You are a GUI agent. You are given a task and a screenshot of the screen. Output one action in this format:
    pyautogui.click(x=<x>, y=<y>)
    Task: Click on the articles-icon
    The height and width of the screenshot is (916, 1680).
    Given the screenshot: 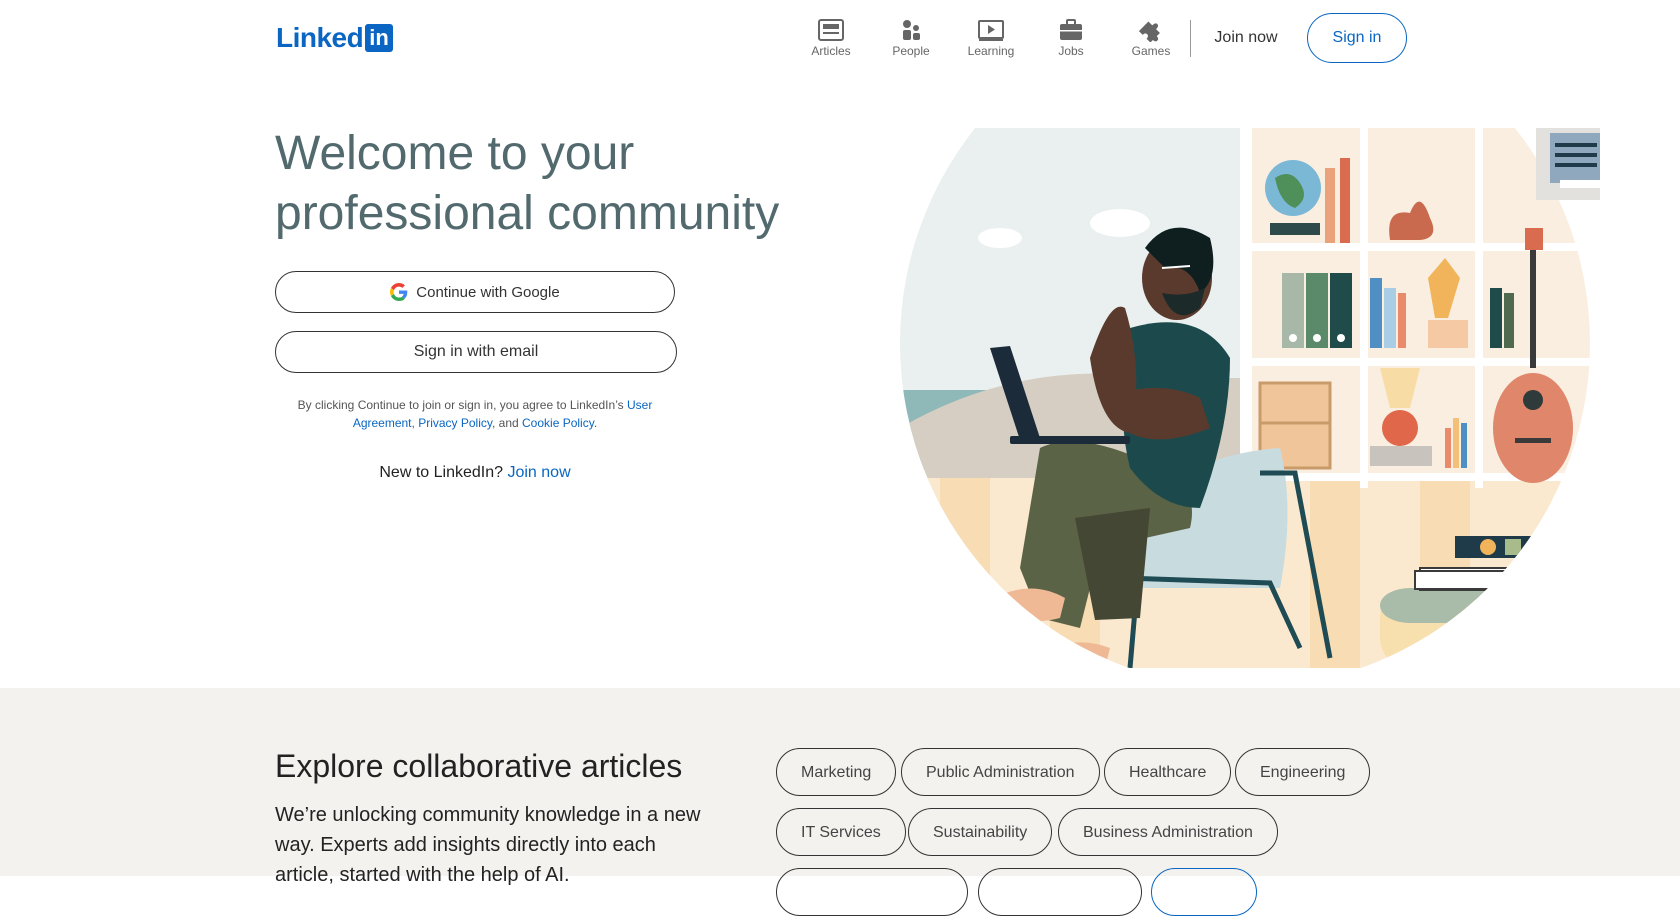 What is the action you would take?
    pyautogui.click(x=831, y=30)
    